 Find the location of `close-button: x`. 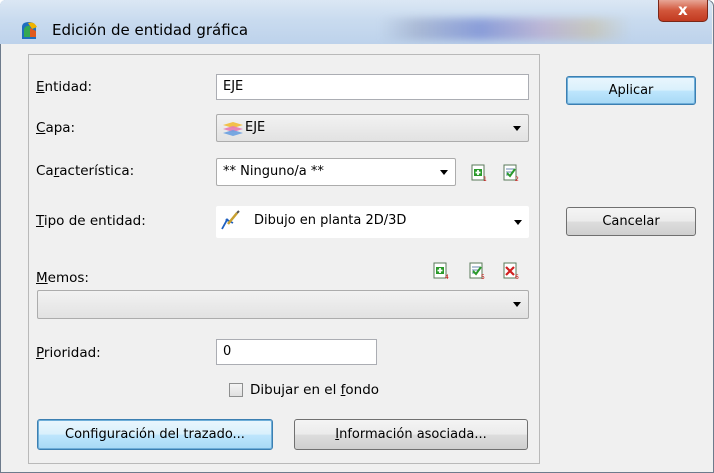

close-button: x is located at coordinates (683, 11).